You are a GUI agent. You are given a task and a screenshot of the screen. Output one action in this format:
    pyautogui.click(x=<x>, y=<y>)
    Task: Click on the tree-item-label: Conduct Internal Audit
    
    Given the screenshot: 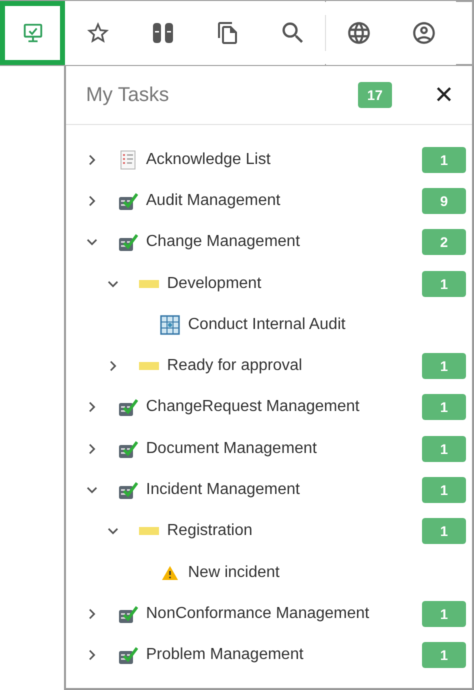 What is the action you would take?
    pyautogui.click(x=327, y=325)
    